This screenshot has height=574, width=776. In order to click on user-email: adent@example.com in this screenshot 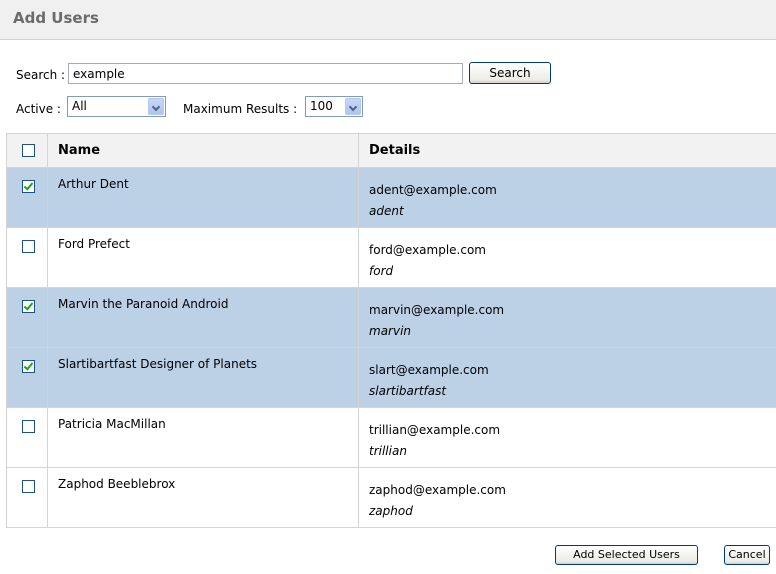, I will do `click(433, 190)`.